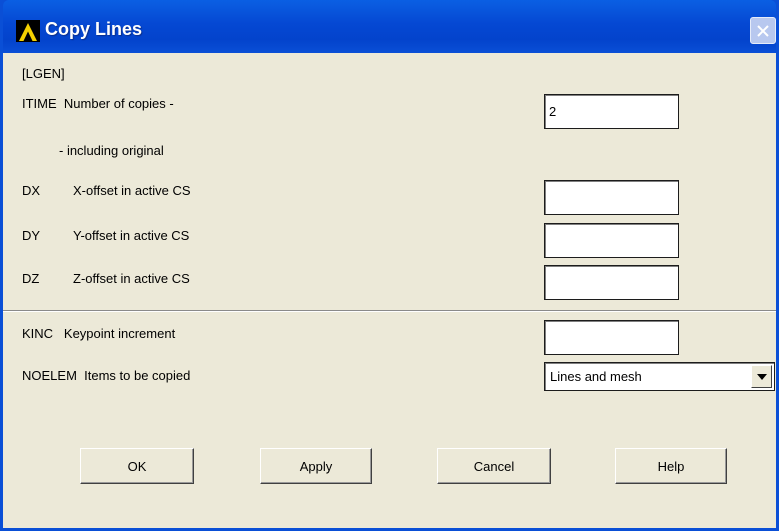 This screenshot has width=779, height=531. I want to click on dx-code: DX, so click(31, 190).